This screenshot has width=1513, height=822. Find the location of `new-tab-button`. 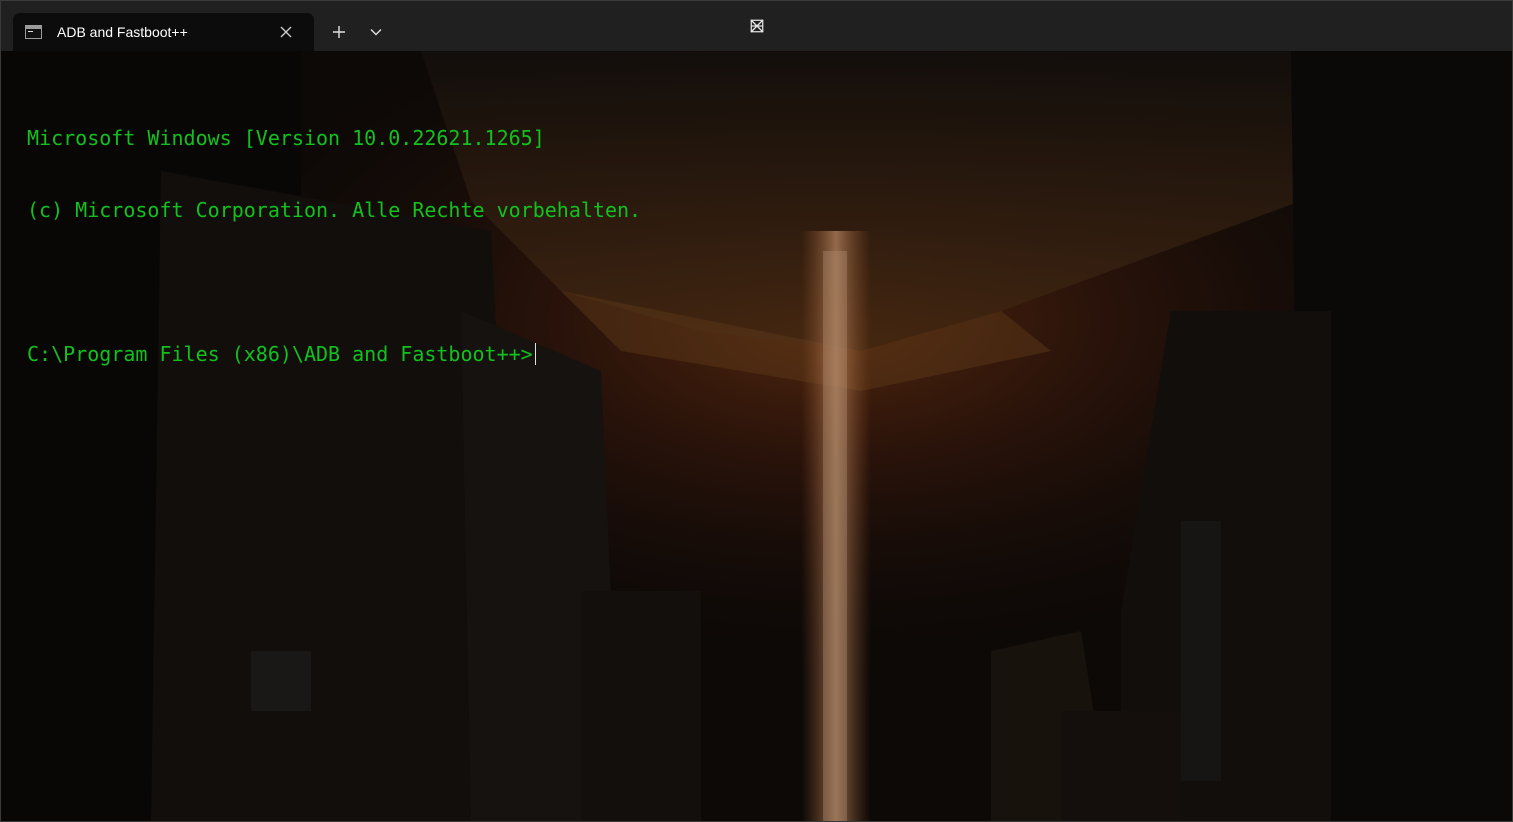

new-tab-button is located at coordinates (339, 32).